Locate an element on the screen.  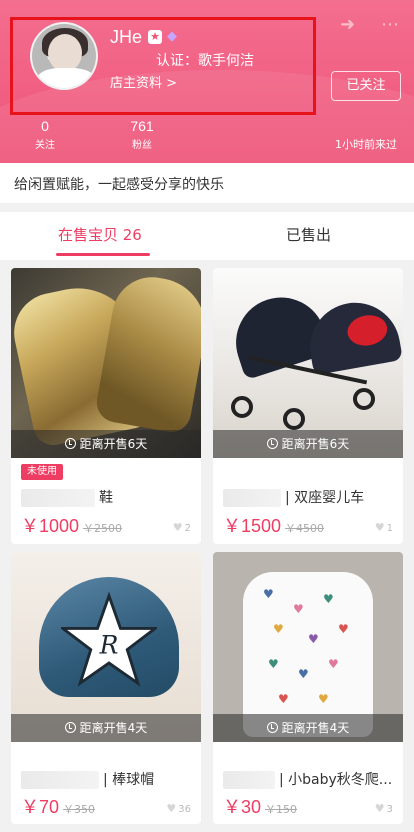
likes-count: 36 is located at coordinates (184, 809).